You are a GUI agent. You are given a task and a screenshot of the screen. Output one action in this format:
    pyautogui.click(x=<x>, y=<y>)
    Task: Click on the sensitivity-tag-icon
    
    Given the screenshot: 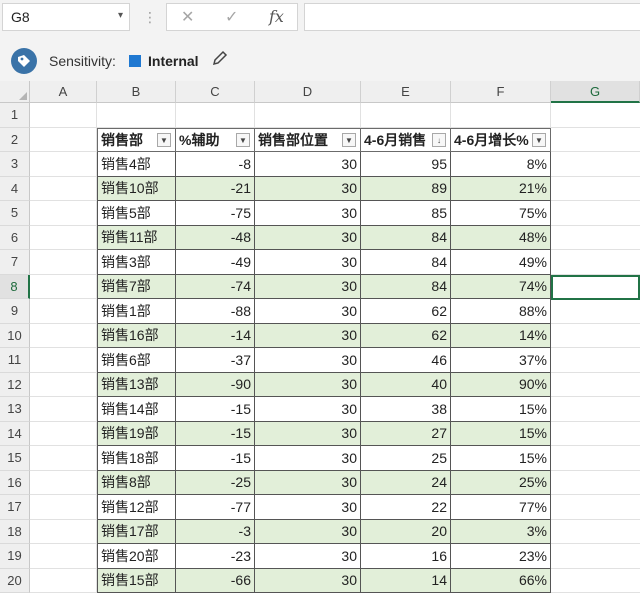 What is the action you would take?
    pyautogui.click(x=24, y=61)
    